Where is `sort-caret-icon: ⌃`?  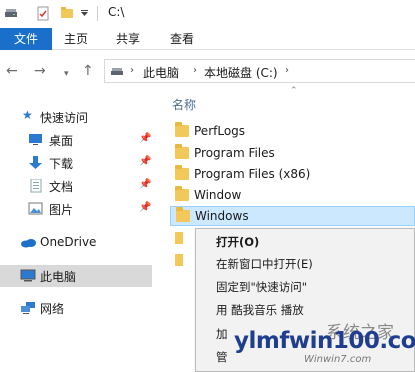 sort-caret-icon: ⌃ is located at coordinates (294, 91).